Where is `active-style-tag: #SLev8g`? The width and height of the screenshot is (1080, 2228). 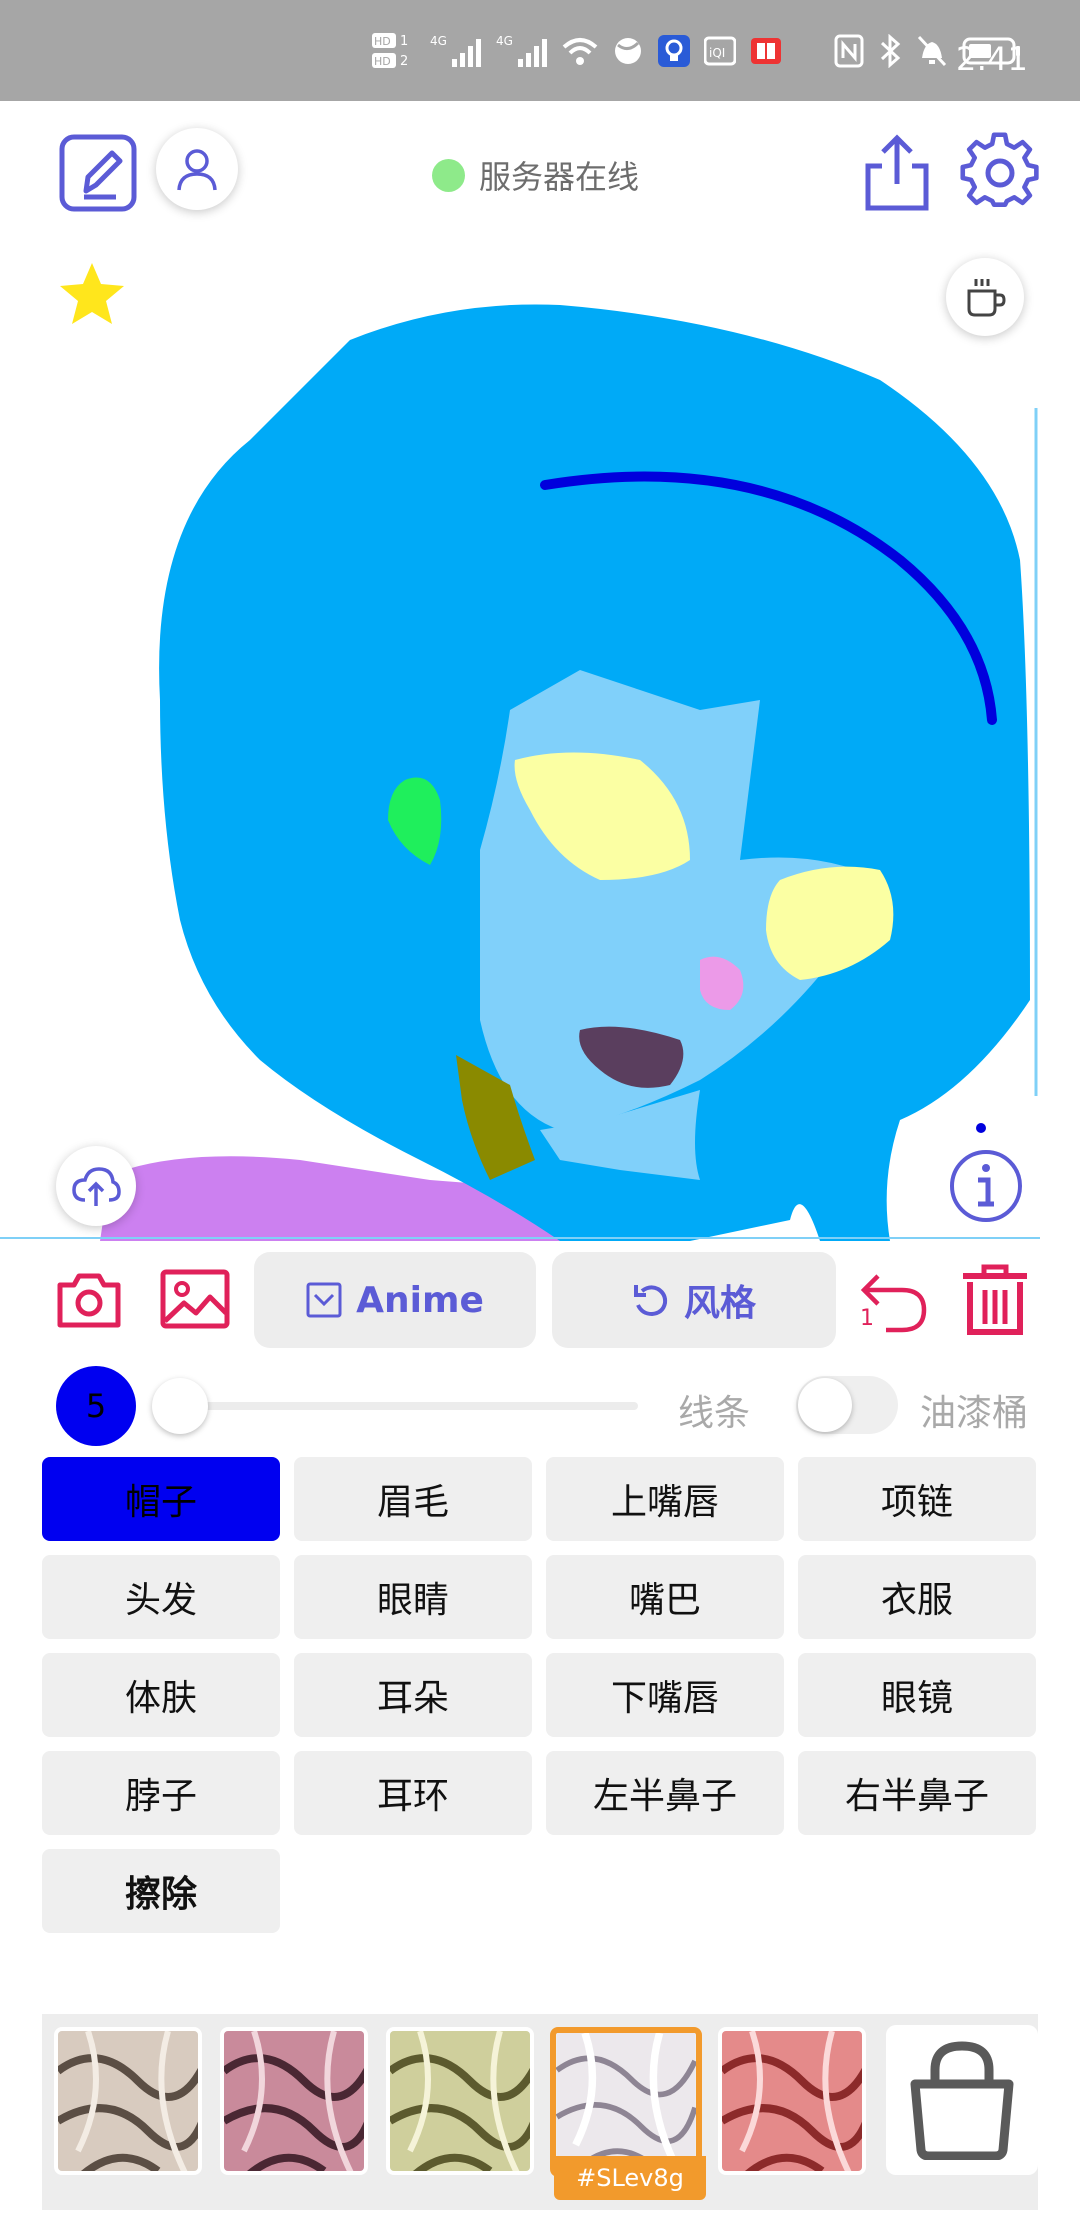 active-style-tag: #SLev8g is located at coordinates (630, 2178).